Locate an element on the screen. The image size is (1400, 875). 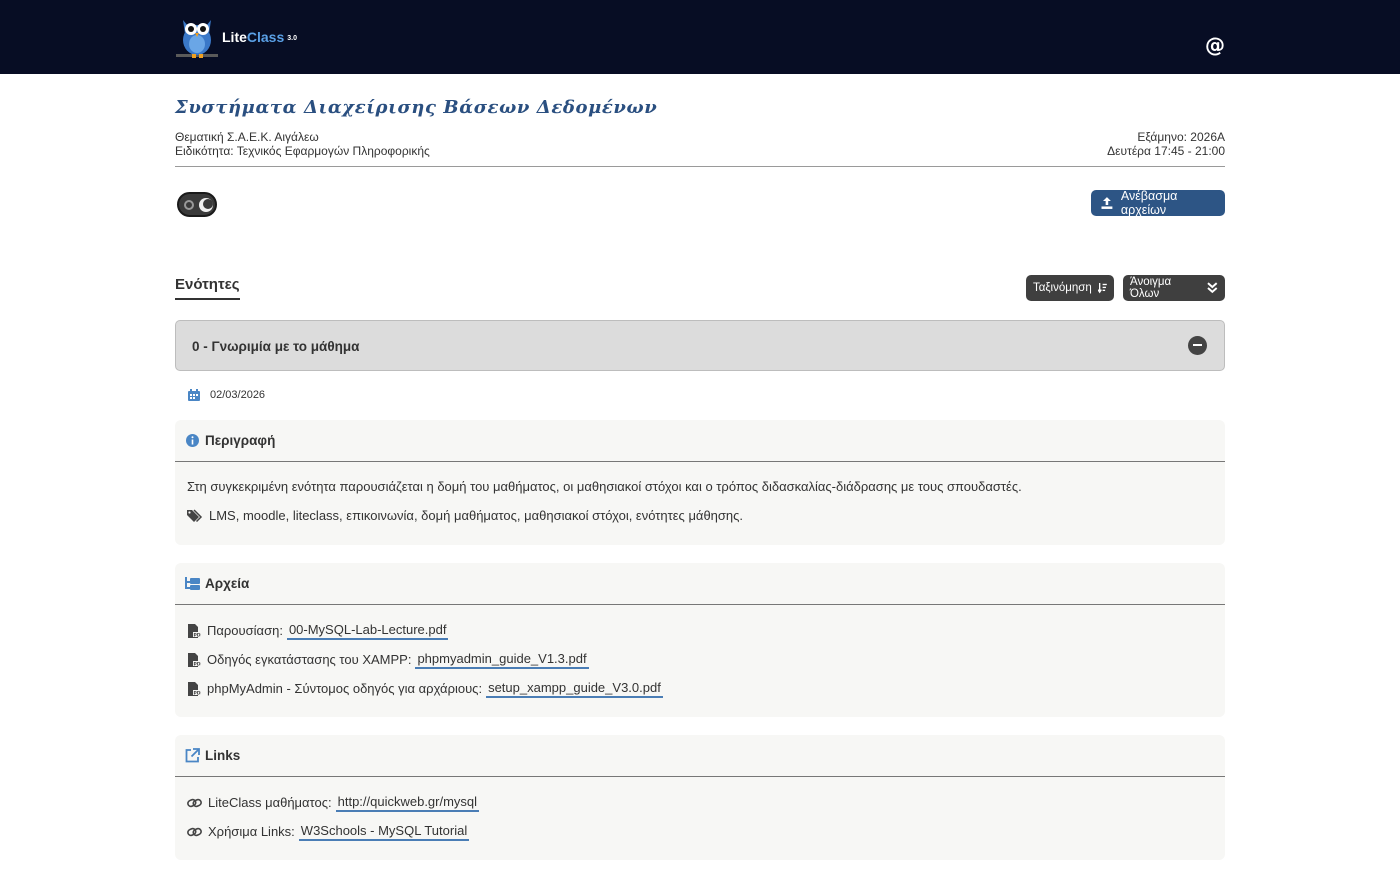
link-label: LiteClass μαθήματος: is located at coordinates (270, 802).